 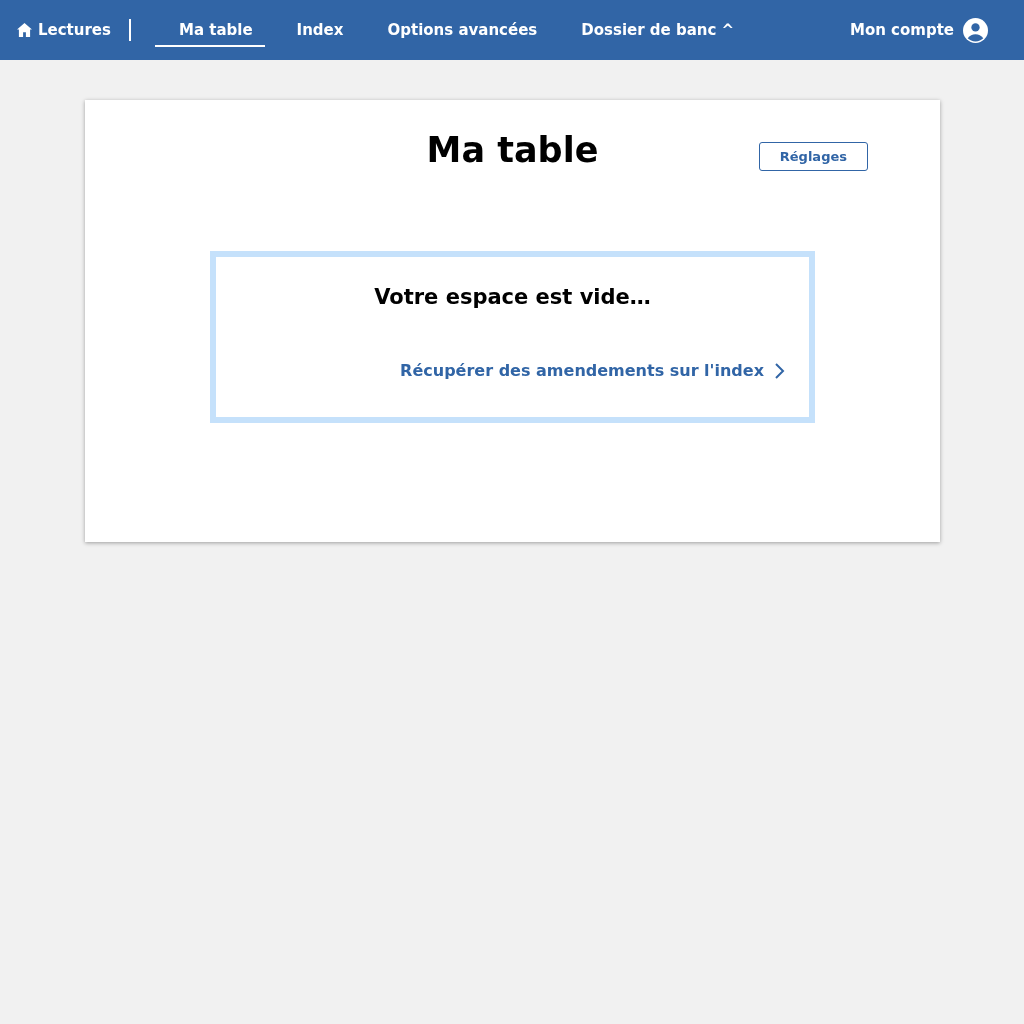 What do you see at coordinates (320, 30) in the screenshot?
I see `nav-tab: Index` at bounding box center [320, 30].